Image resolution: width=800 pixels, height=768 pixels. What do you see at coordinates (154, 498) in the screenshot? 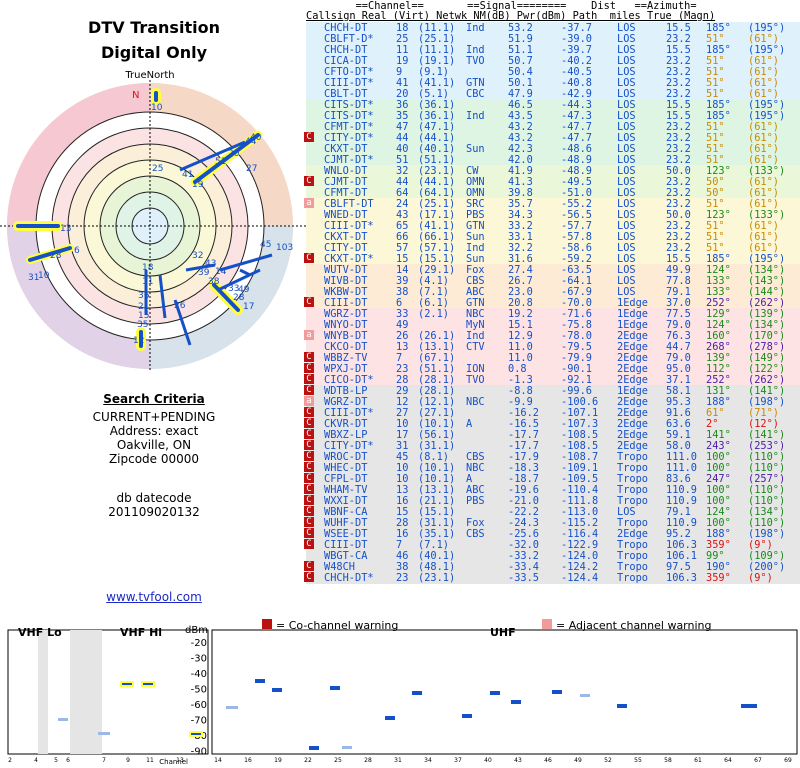
I see `db-label: db datecode` at bounding box center [154, 498].